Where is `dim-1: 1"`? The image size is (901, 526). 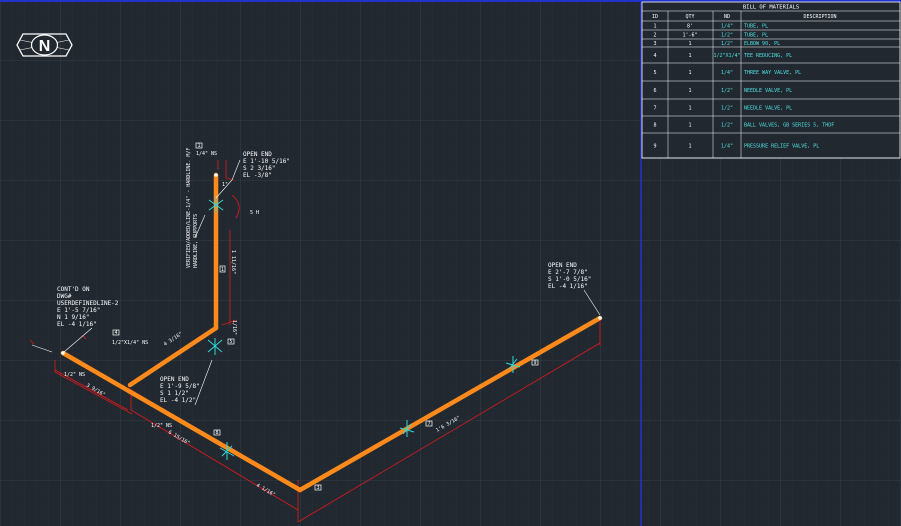 dim-1: 1" is located at coordinates (225, 185).